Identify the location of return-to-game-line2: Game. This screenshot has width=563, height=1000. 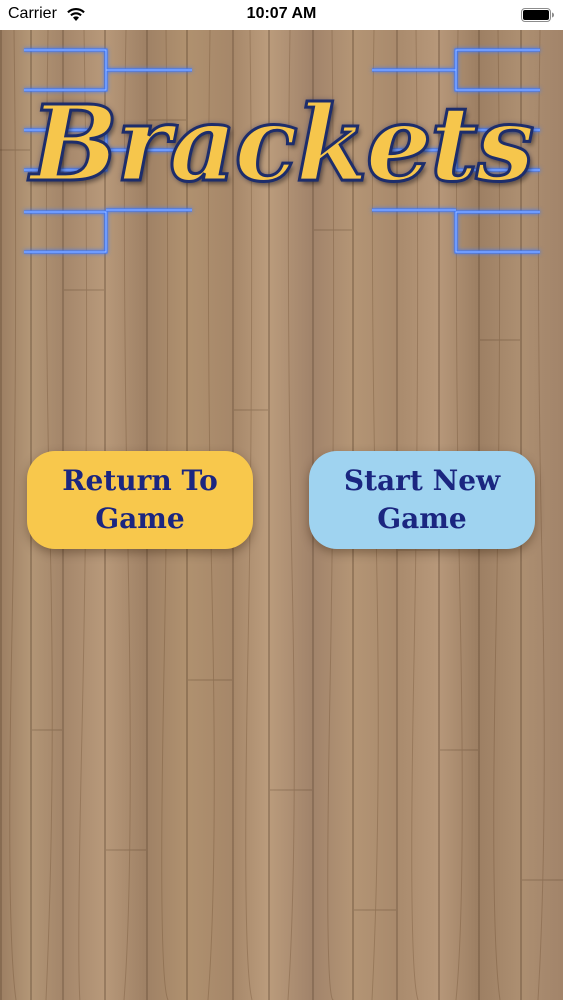
(140, 518).